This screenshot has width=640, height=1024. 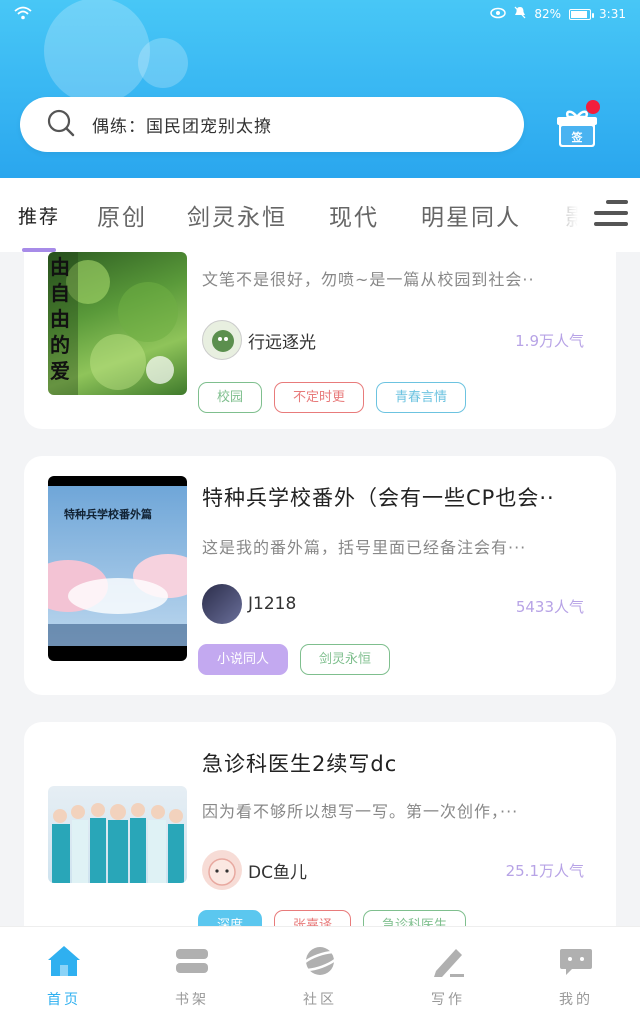 I want to click on tag: 青春言情, so click(x=421, y=397).